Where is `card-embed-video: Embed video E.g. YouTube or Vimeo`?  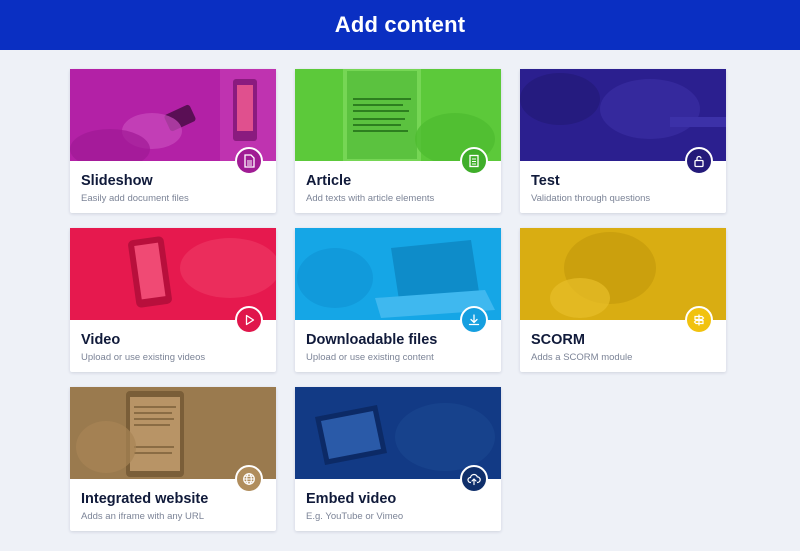 card-embed-video: Embed video E.g. YouTube or Vimeo is located at coordinates (398, 459).